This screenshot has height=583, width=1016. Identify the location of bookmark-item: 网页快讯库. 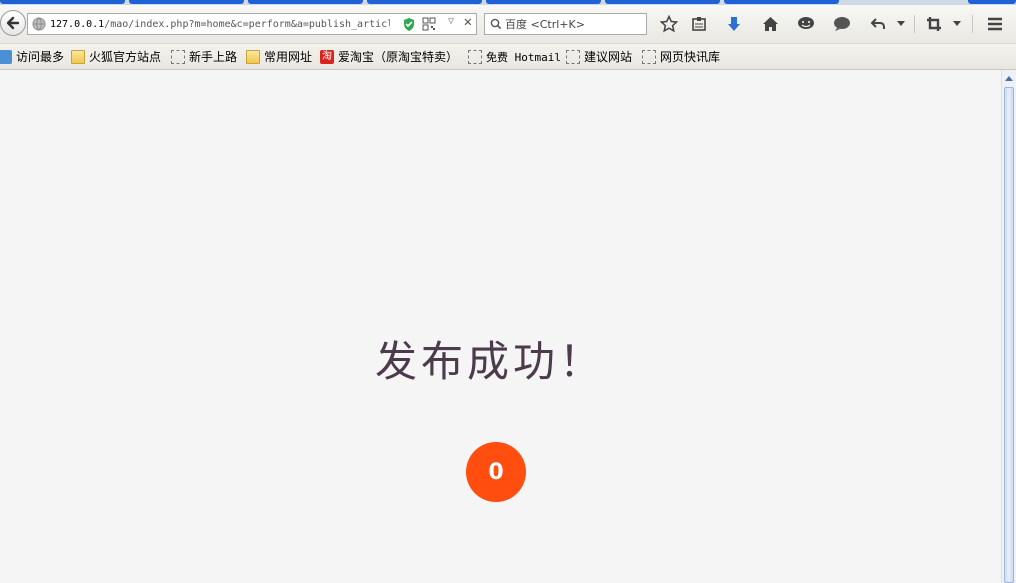
(681, 56).